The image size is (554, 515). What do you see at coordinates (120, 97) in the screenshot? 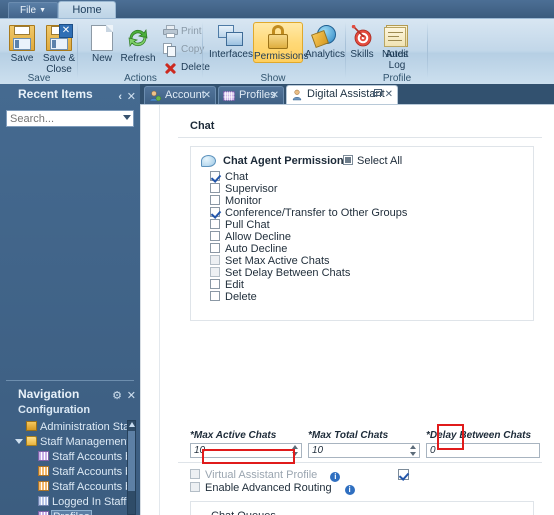
I see `collapse-icon: ‹` at bounding box center [120, 97].